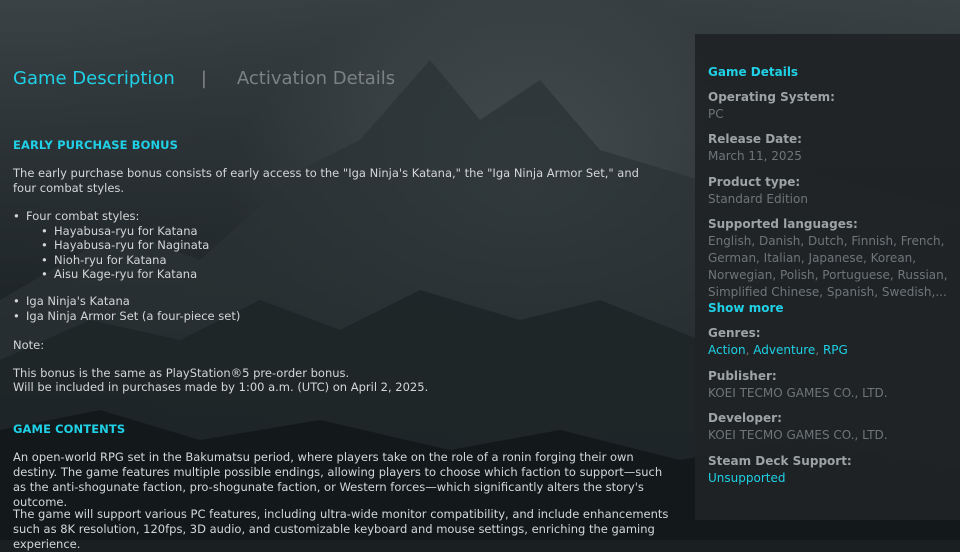  I want to click on list-item: Hayabusa-ryu for Katana, so click(131, 231).